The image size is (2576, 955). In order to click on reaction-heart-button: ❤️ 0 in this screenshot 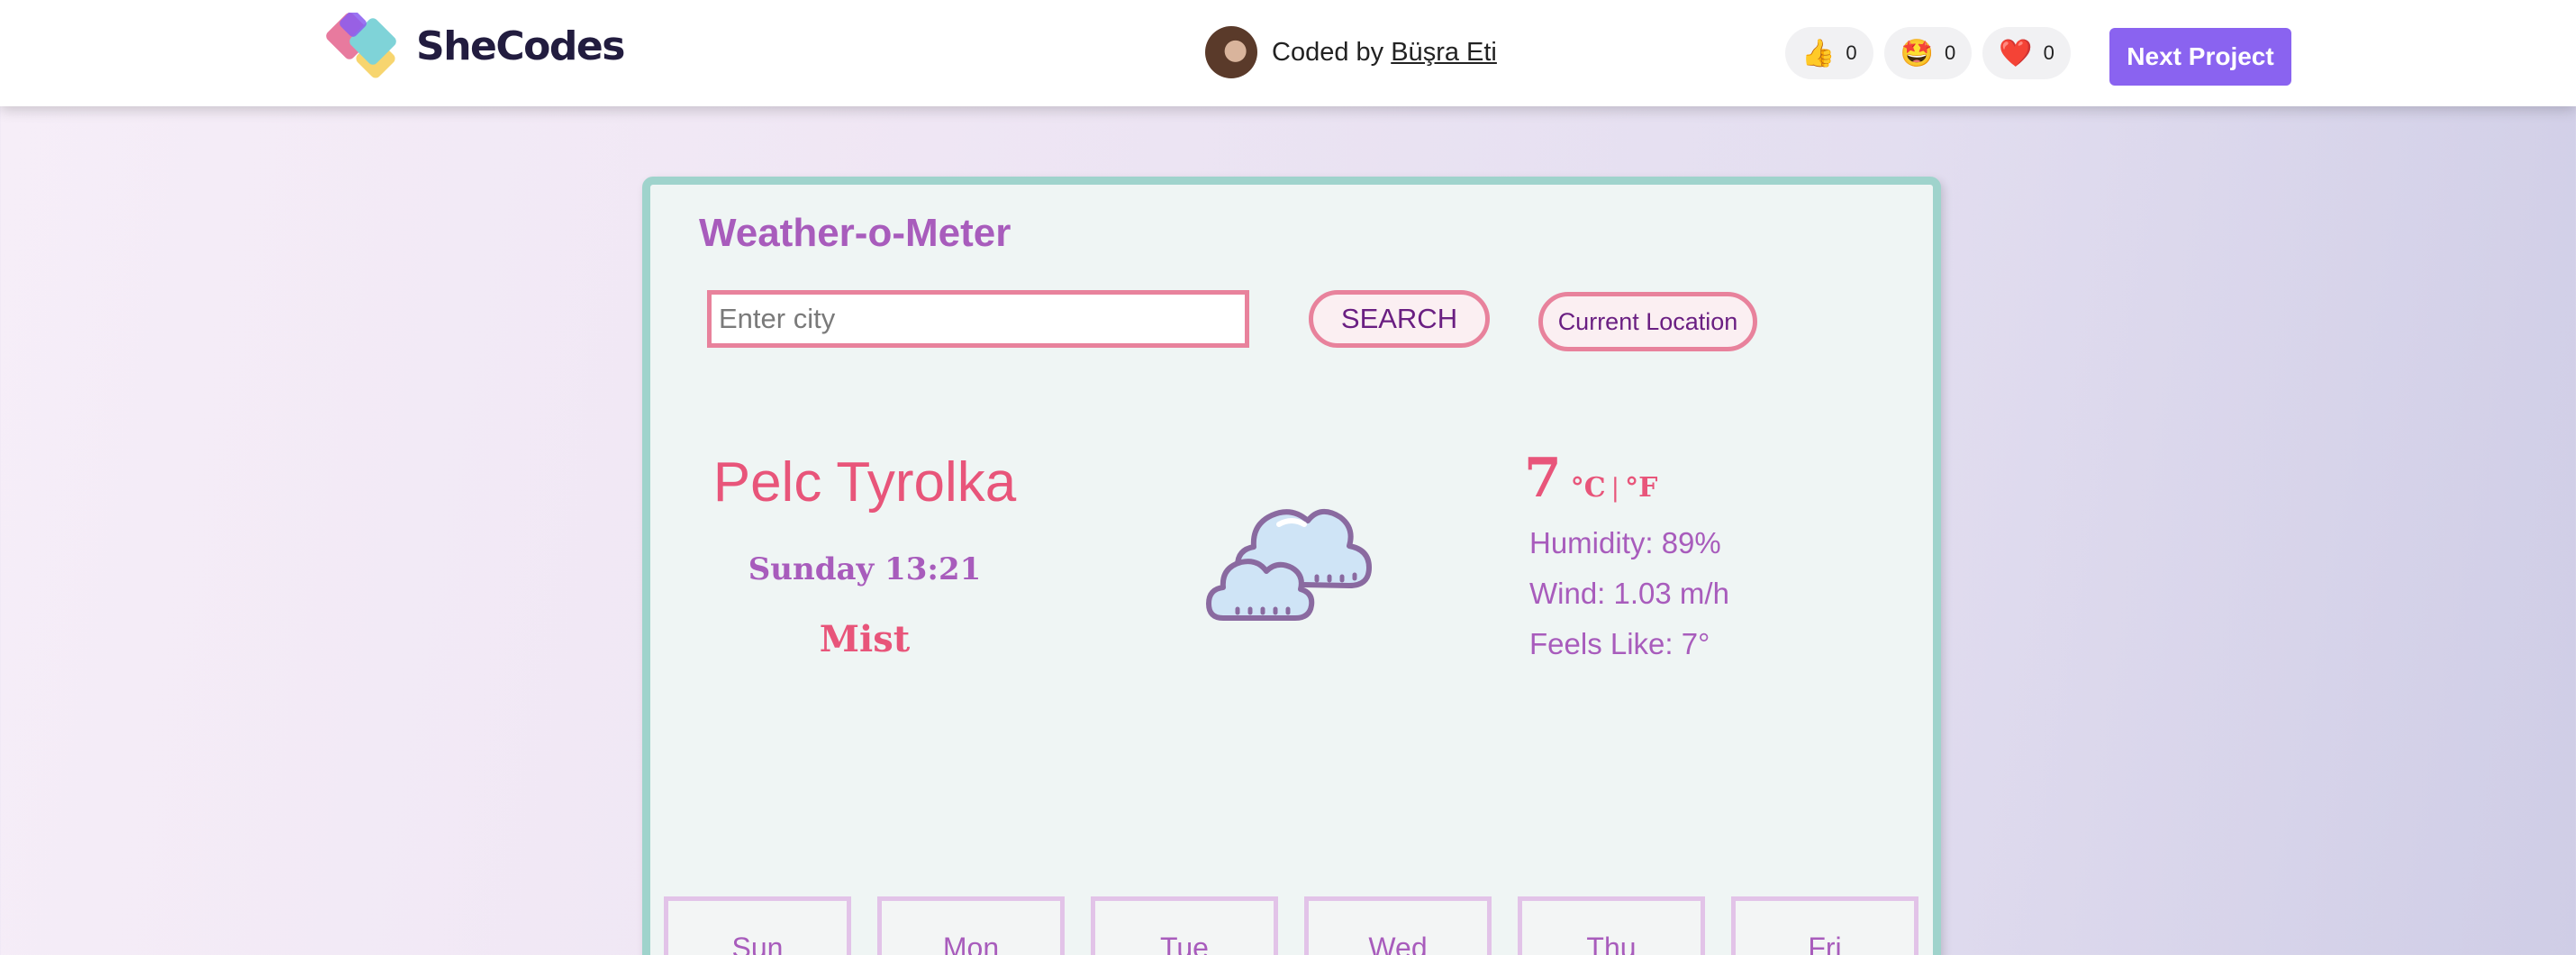, I will do `click(2026, 53)`.